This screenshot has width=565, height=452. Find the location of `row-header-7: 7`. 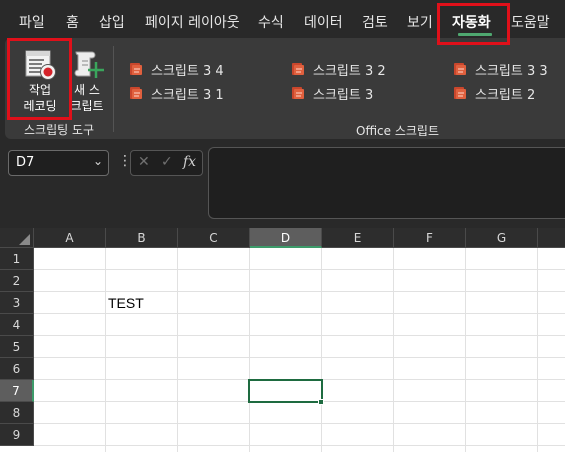

row-header-7: 7 is located at coordinates (17, 391).